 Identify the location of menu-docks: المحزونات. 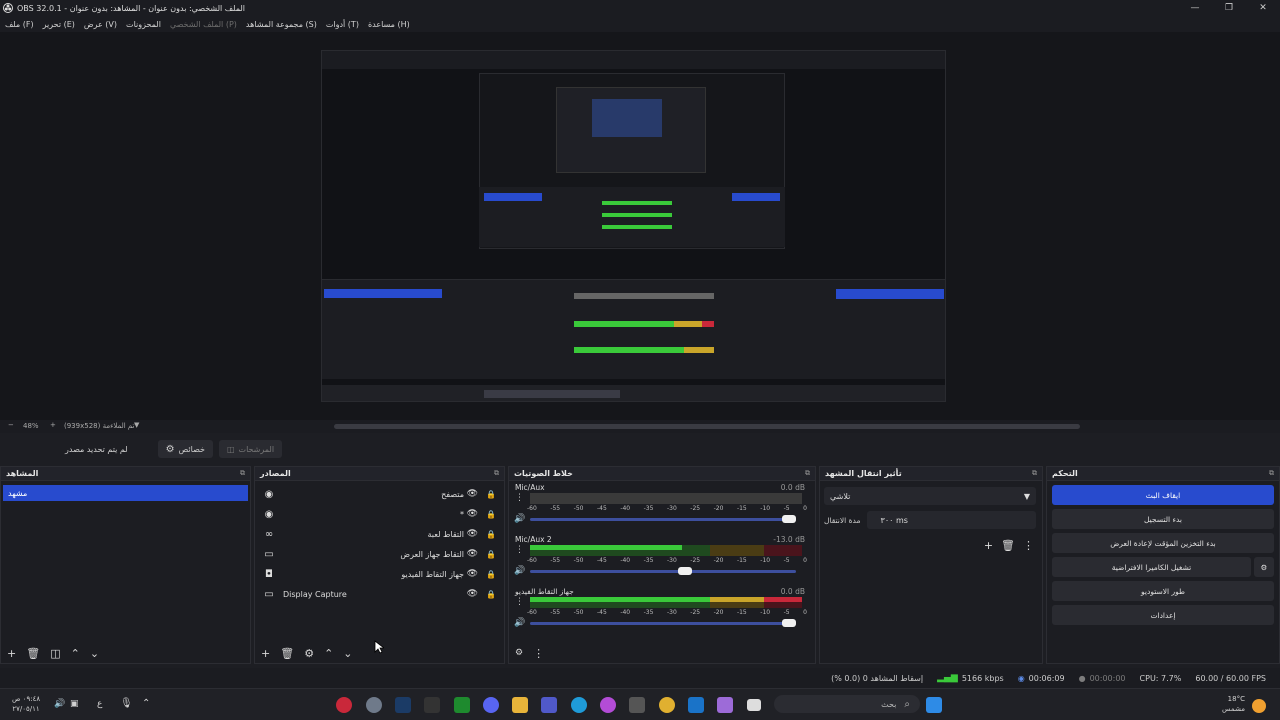
(143, 24).